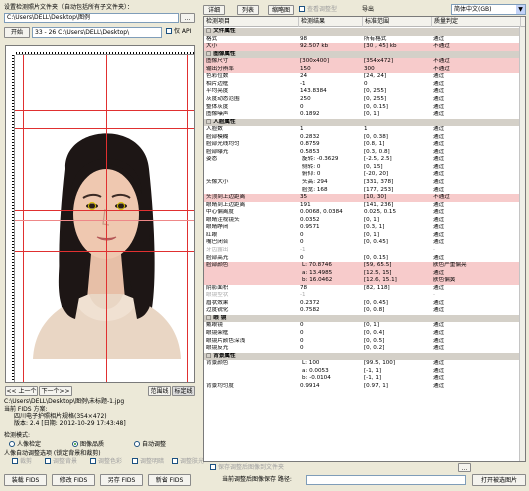 The image size is (529, 491). What do you see at coordinates (91, 18) in the screenshot?
I see `folder-path-field: C:\Users\DELL\Desktop\图例` at bounding box center [91, 18].